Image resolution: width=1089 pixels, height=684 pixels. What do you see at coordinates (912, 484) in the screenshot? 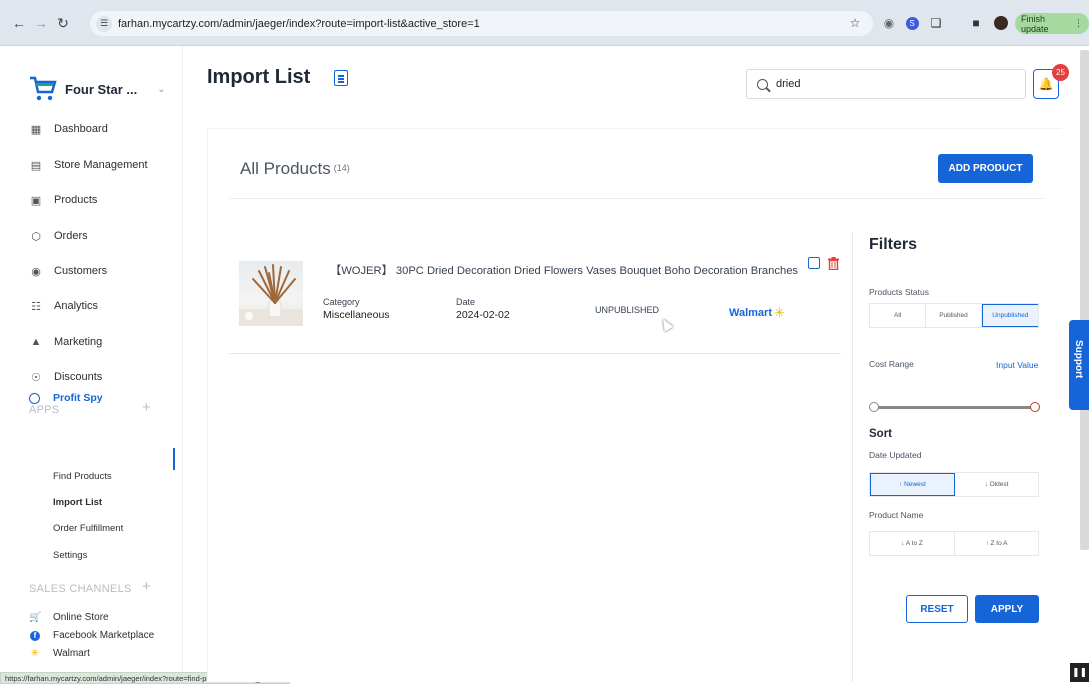
I see `sort-newest-option: ↑ Newest` at bounding box center [912, 484].